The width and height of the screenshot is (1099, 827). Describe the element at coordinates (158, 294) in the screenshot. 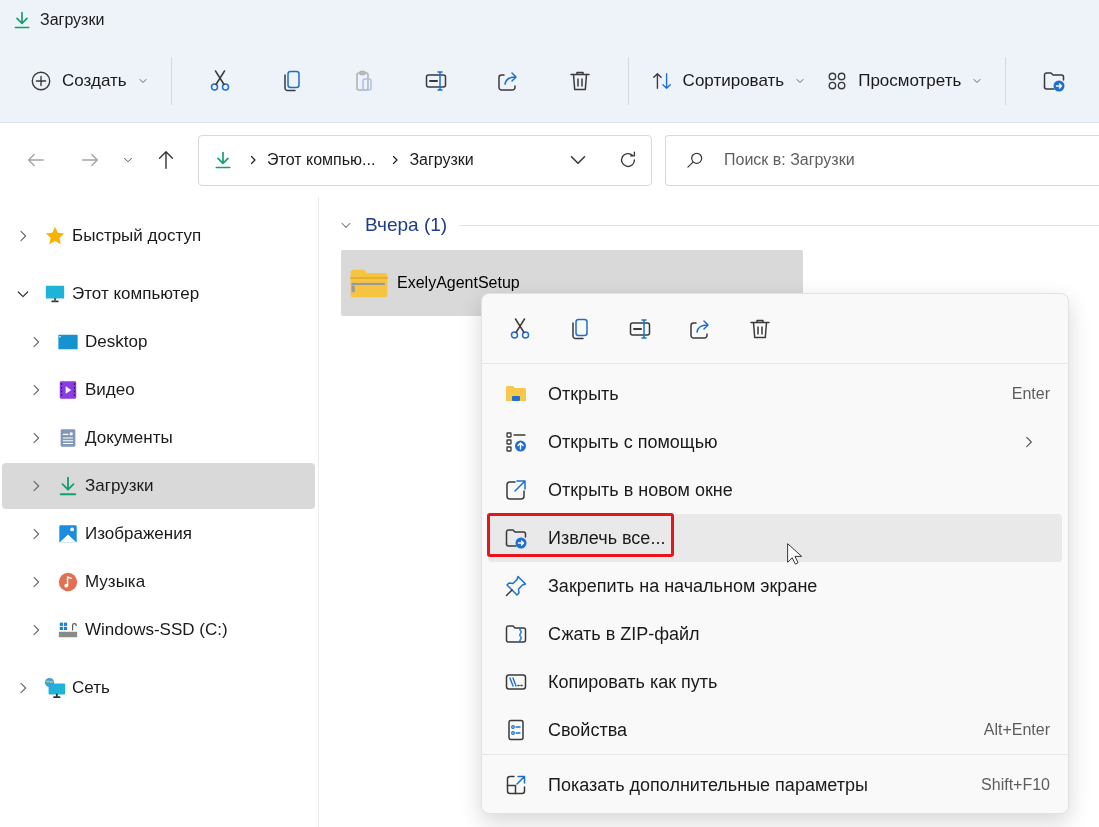

I see `tree-item: Этот компьютер` at that location.